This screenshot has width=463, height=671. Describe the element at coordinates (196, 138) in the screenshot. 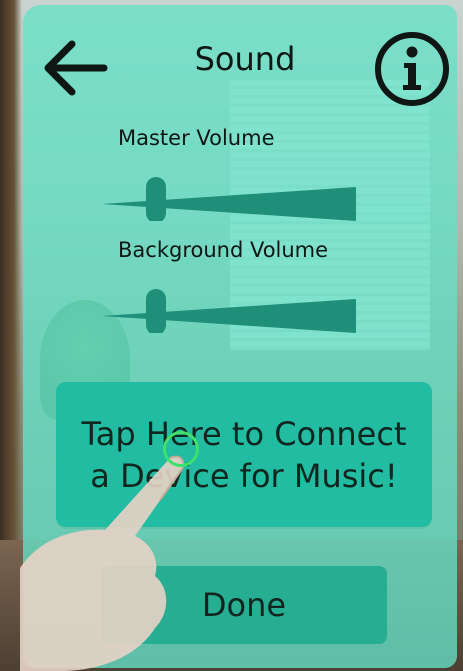

I see `master-volume-label: Master Volume` at that location.